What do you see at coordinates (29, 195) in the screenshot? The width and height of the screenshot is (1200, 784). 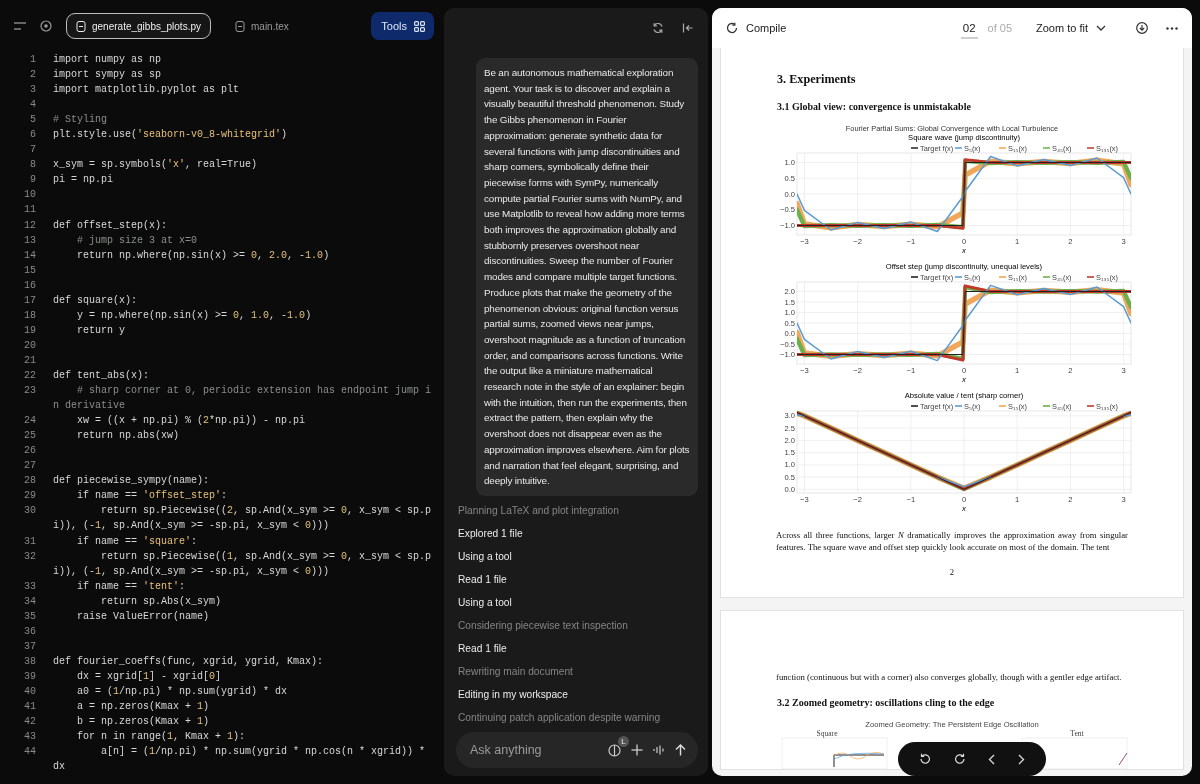 I see `line-number: 10` at bounding box center [29, 195].